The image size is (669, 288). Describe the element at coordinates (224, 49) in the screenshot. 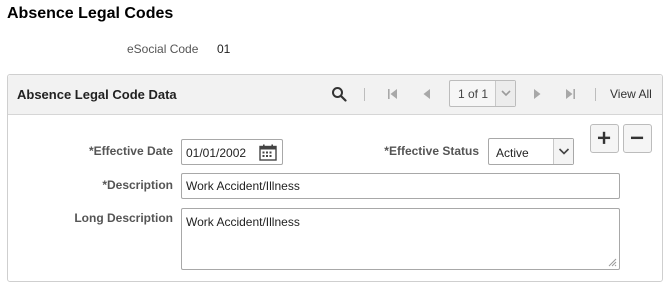

I see `esocial-code-value: 01` at that location.